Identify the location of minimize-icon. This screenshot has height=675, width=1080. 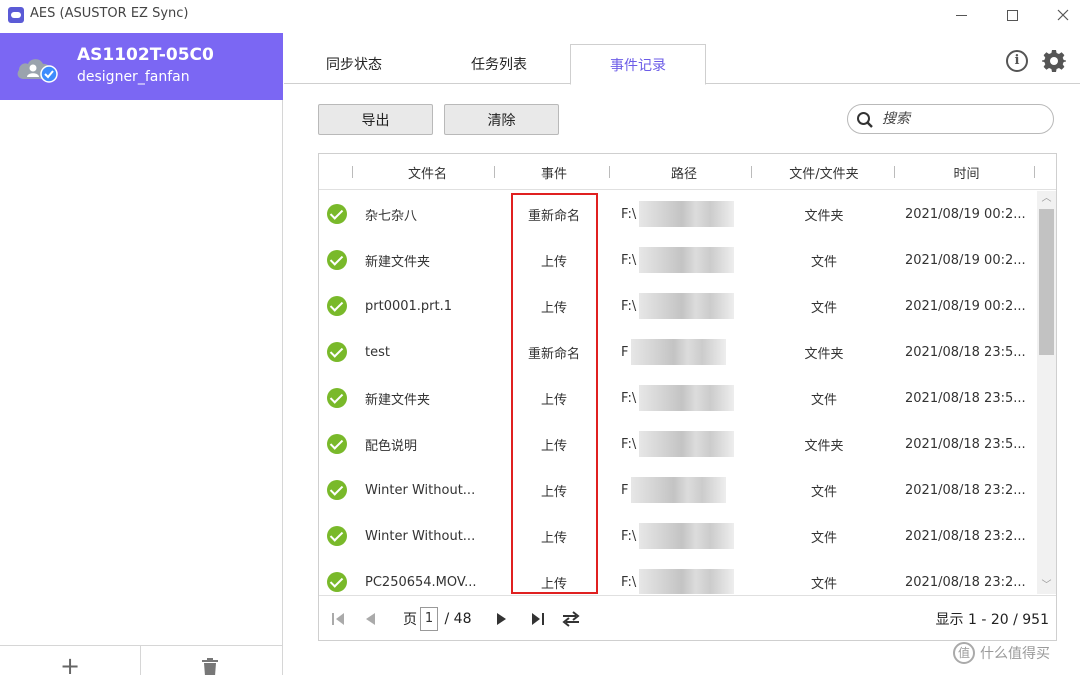
(961, 15).